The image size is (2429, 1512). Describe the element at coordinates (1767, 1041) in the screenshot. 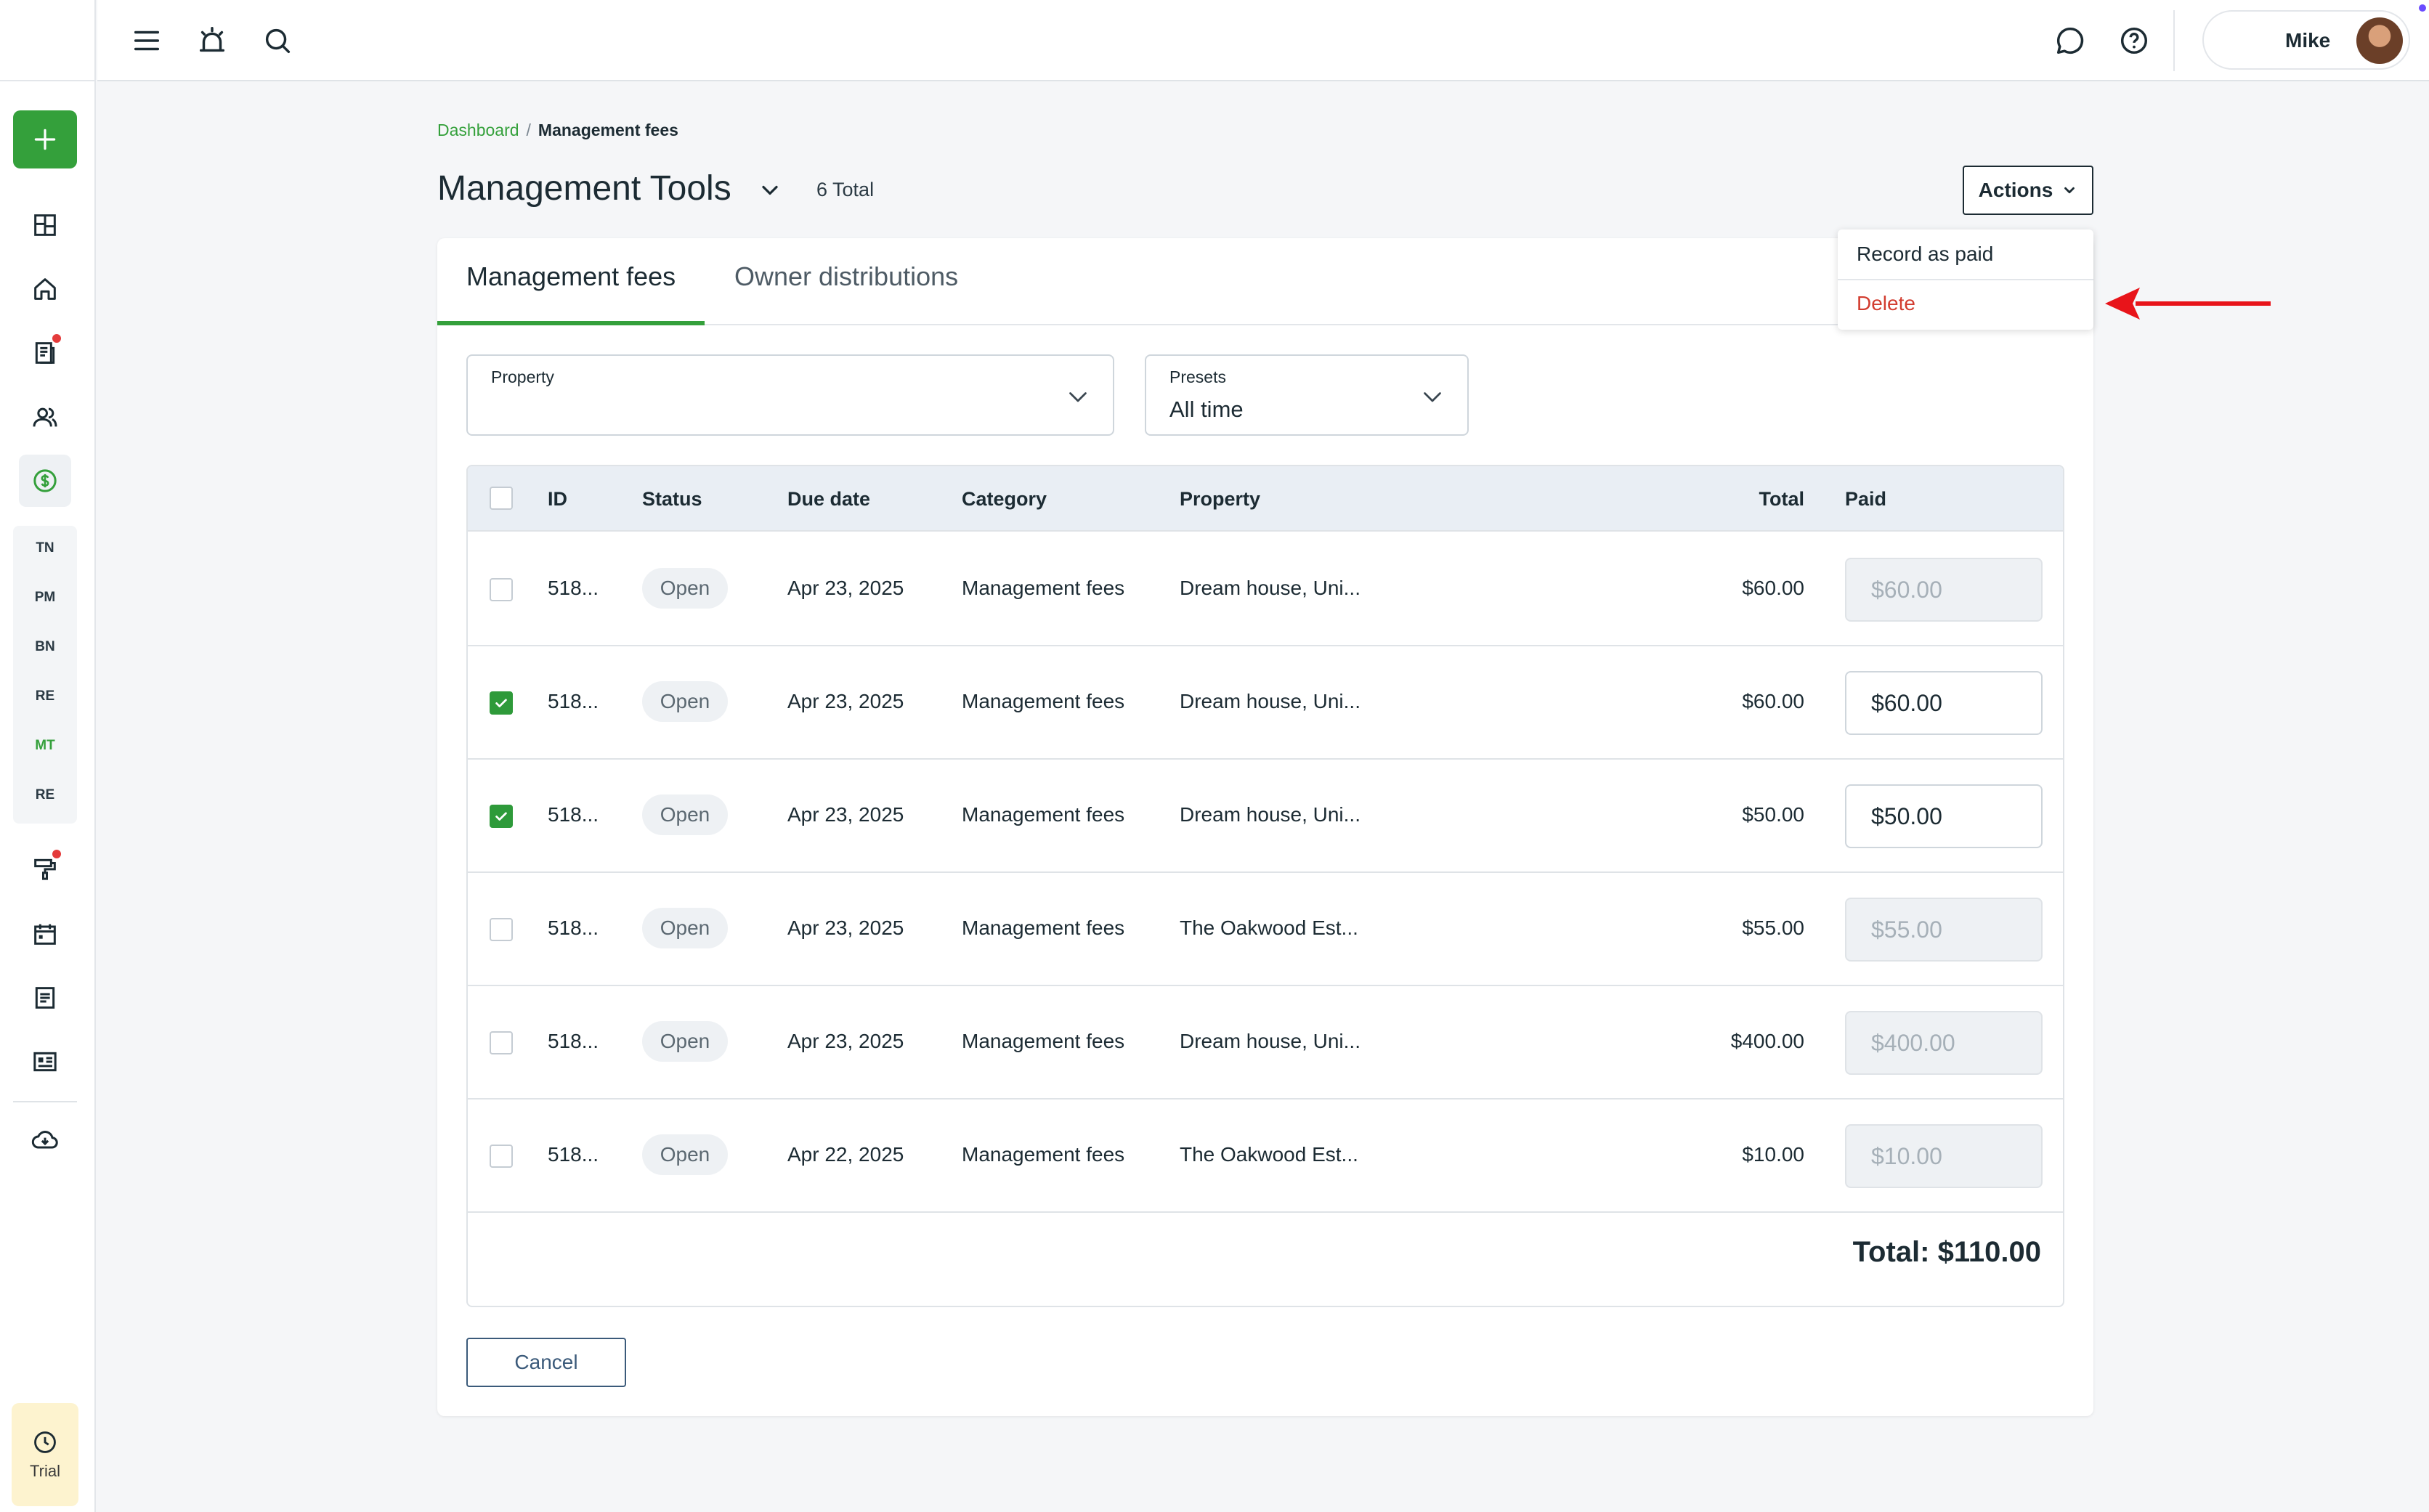

I see `row-total: $400.00` at that location.